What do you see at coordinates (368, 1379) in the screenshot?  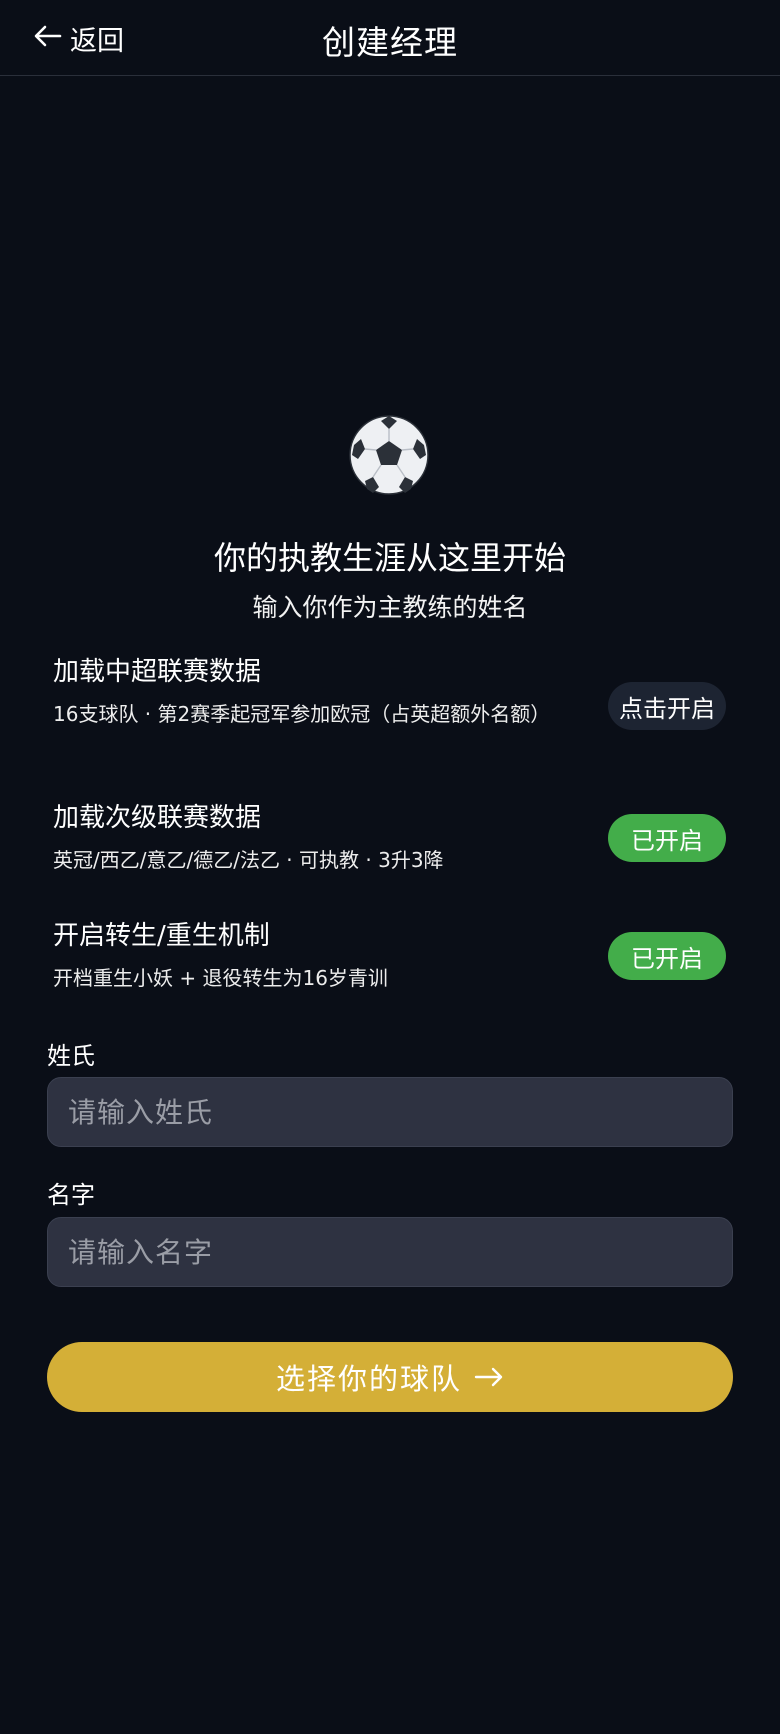 I see `choose-team-label: 选择你的球队` at bounding box center [368, 1379].